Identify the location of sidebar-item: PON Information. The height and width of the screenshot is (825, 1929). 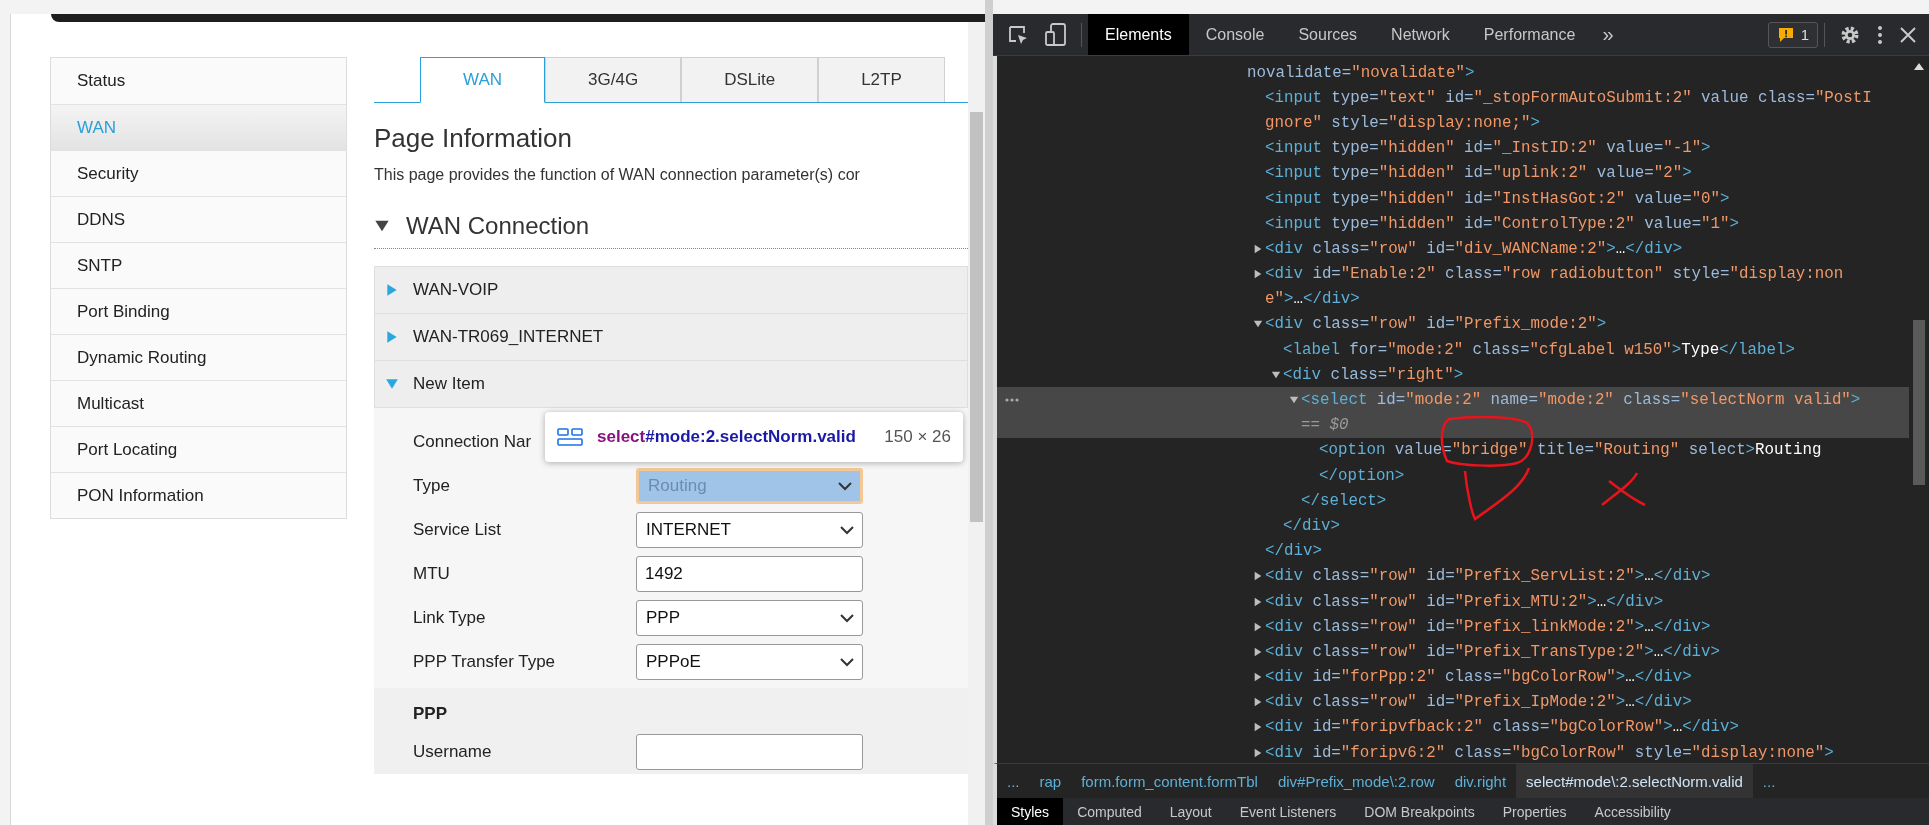
(198, 495).